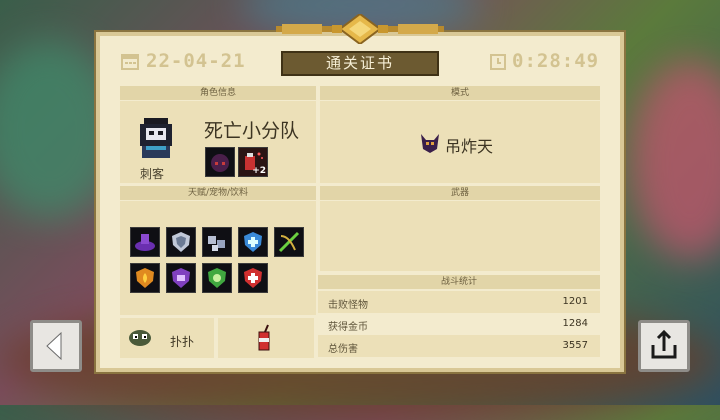 The image size is (720, 420). I want to click on stat-row-damage: 总伤害 3557, so click(459, 346).